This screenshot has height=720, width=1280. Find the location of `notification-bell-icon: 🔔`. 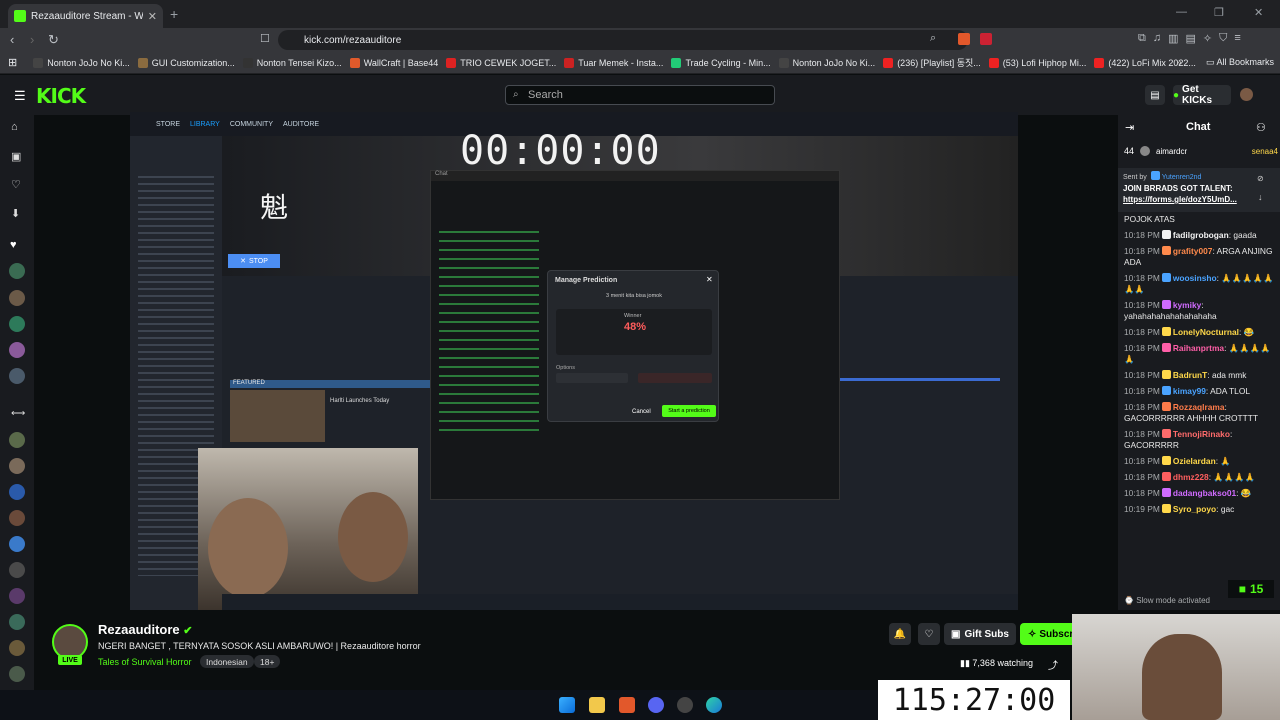

notification-bell-icon: 🔔 is located at coordinates (900, 634).